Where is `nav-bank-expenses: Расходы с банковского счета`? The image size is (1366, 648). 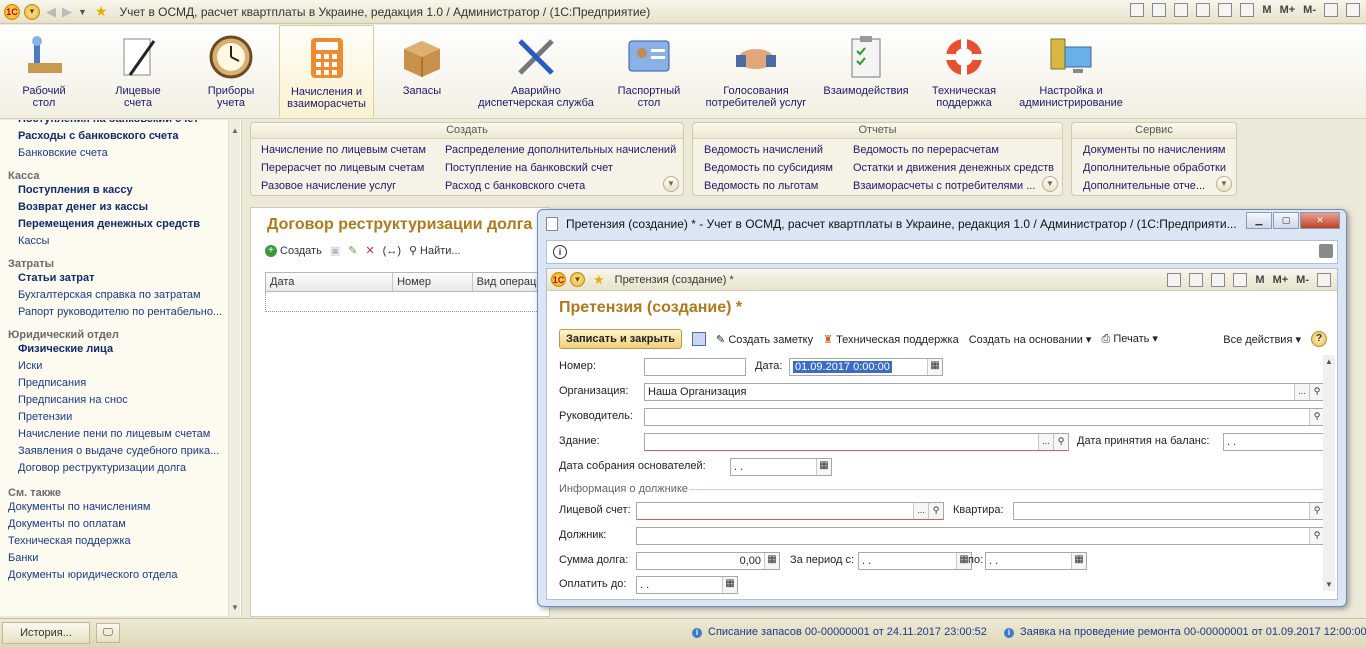
nav-bank-expenses: Расходы с банковского счета is located at coordinates (120, 136).